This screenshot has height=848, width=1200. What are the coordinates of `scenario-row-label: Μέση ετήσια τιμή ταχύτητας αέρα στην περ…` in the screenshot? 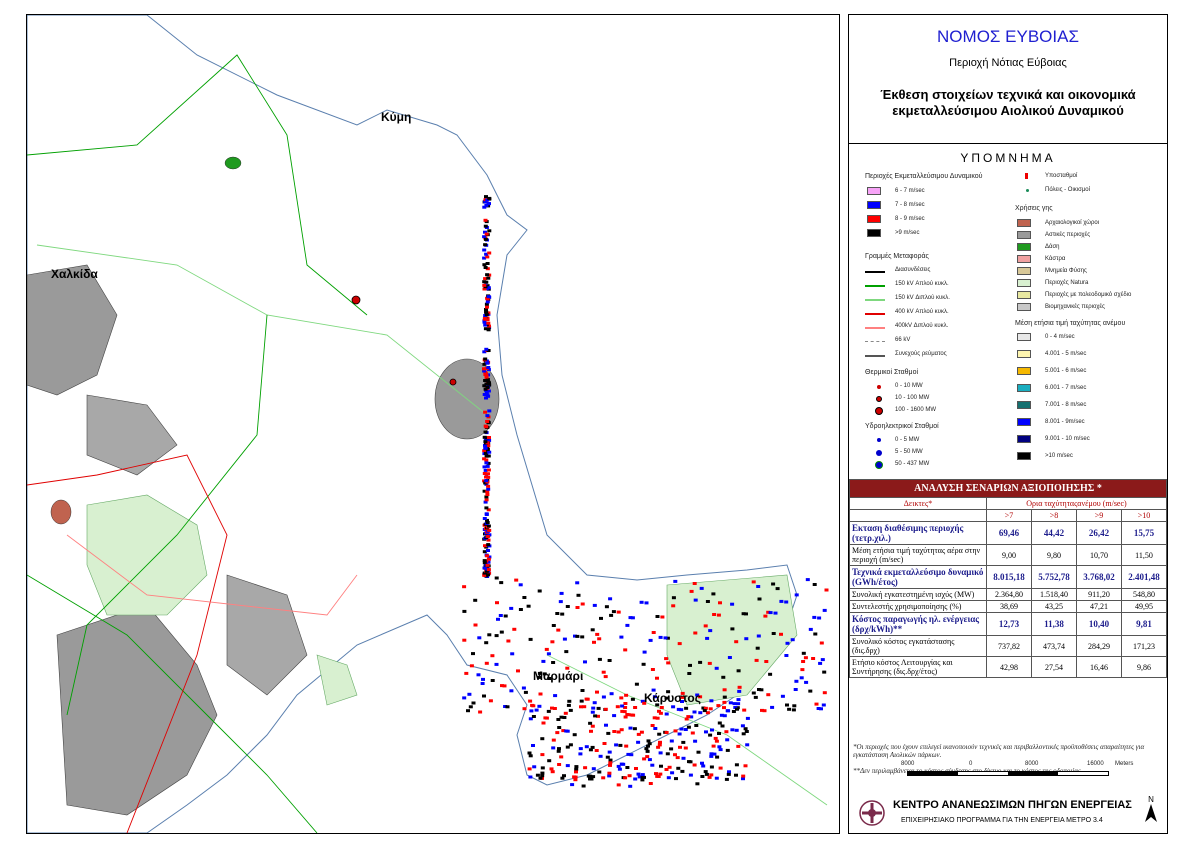 It's located at (918, 555).